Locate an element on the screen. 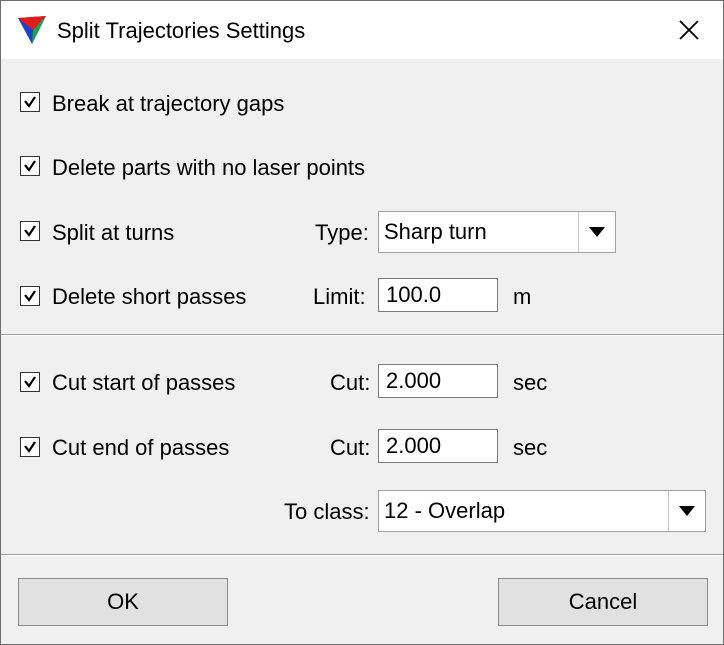 This screenshot has width=724, height=645. app-icon is located at coordinates (32, 30).